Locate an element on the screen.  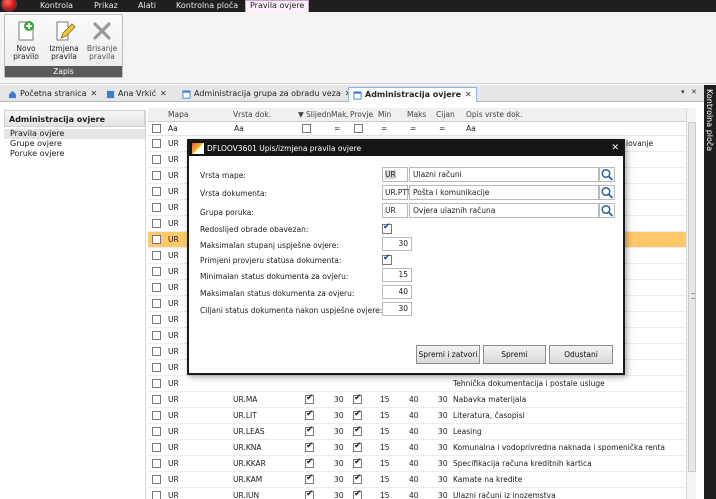
grid-scrollbar is located at coordinates (691, 303).